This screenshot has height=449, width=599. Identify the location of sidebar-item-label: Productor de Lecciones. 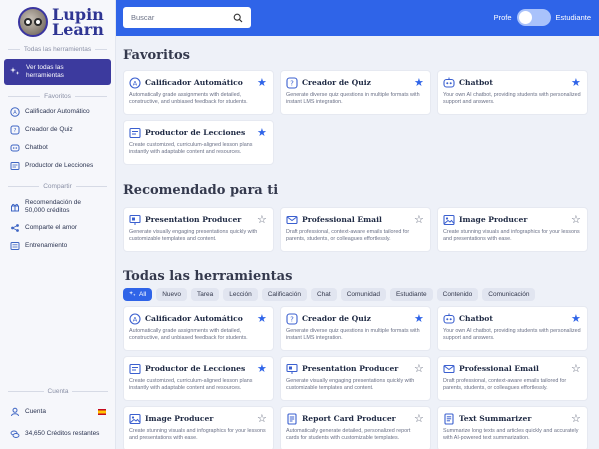
(59, 165).